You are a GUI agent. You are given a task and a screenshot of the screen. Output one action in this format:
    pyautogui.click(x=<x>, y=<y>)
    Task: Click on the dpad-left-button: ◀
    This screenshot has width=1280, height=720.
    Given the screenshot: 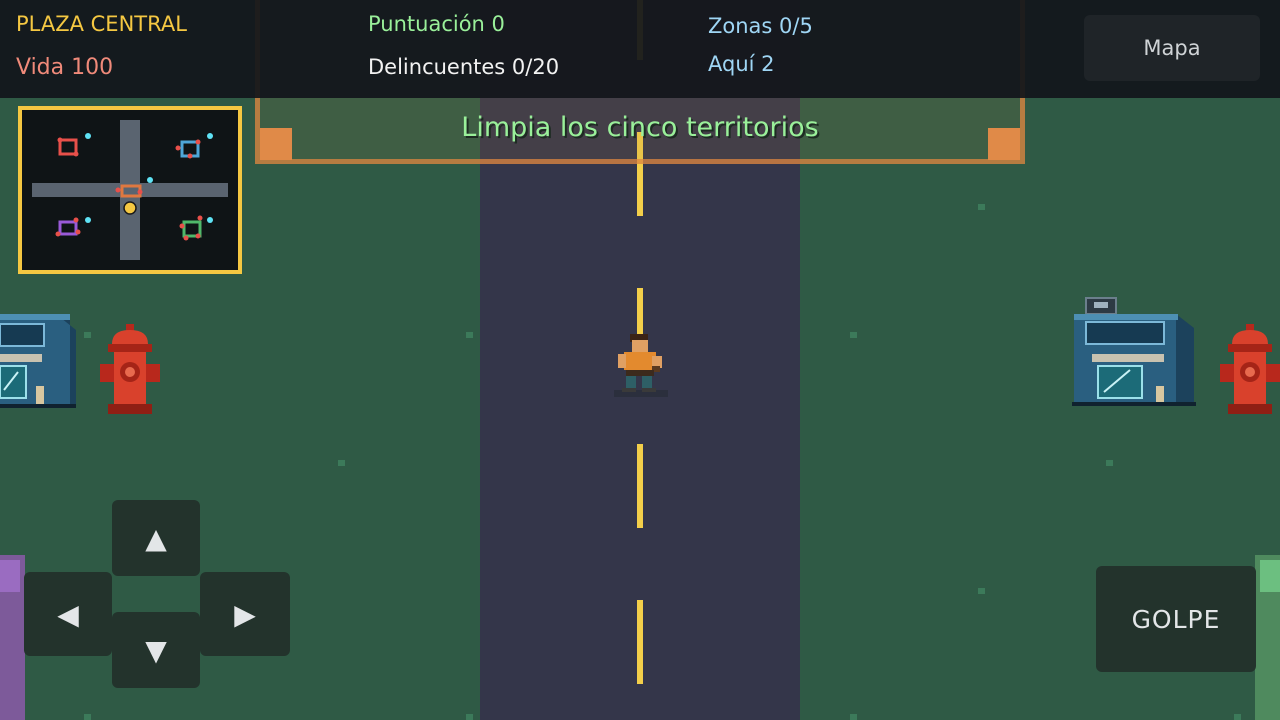 What is the action you would take?
    pyautogui.click(x=68, y=614)
    